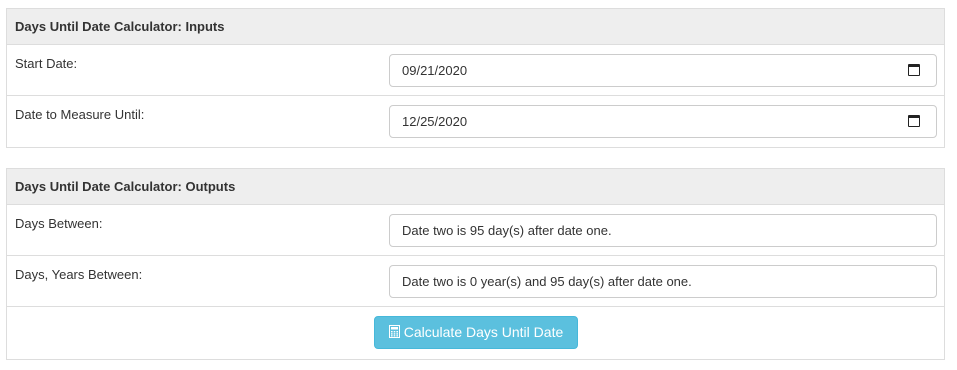 The image size is (957, 370). Describe the element at coordinates (663, 121) in the screenshot. I see `end-date-input: 12/25/2020` at that location.